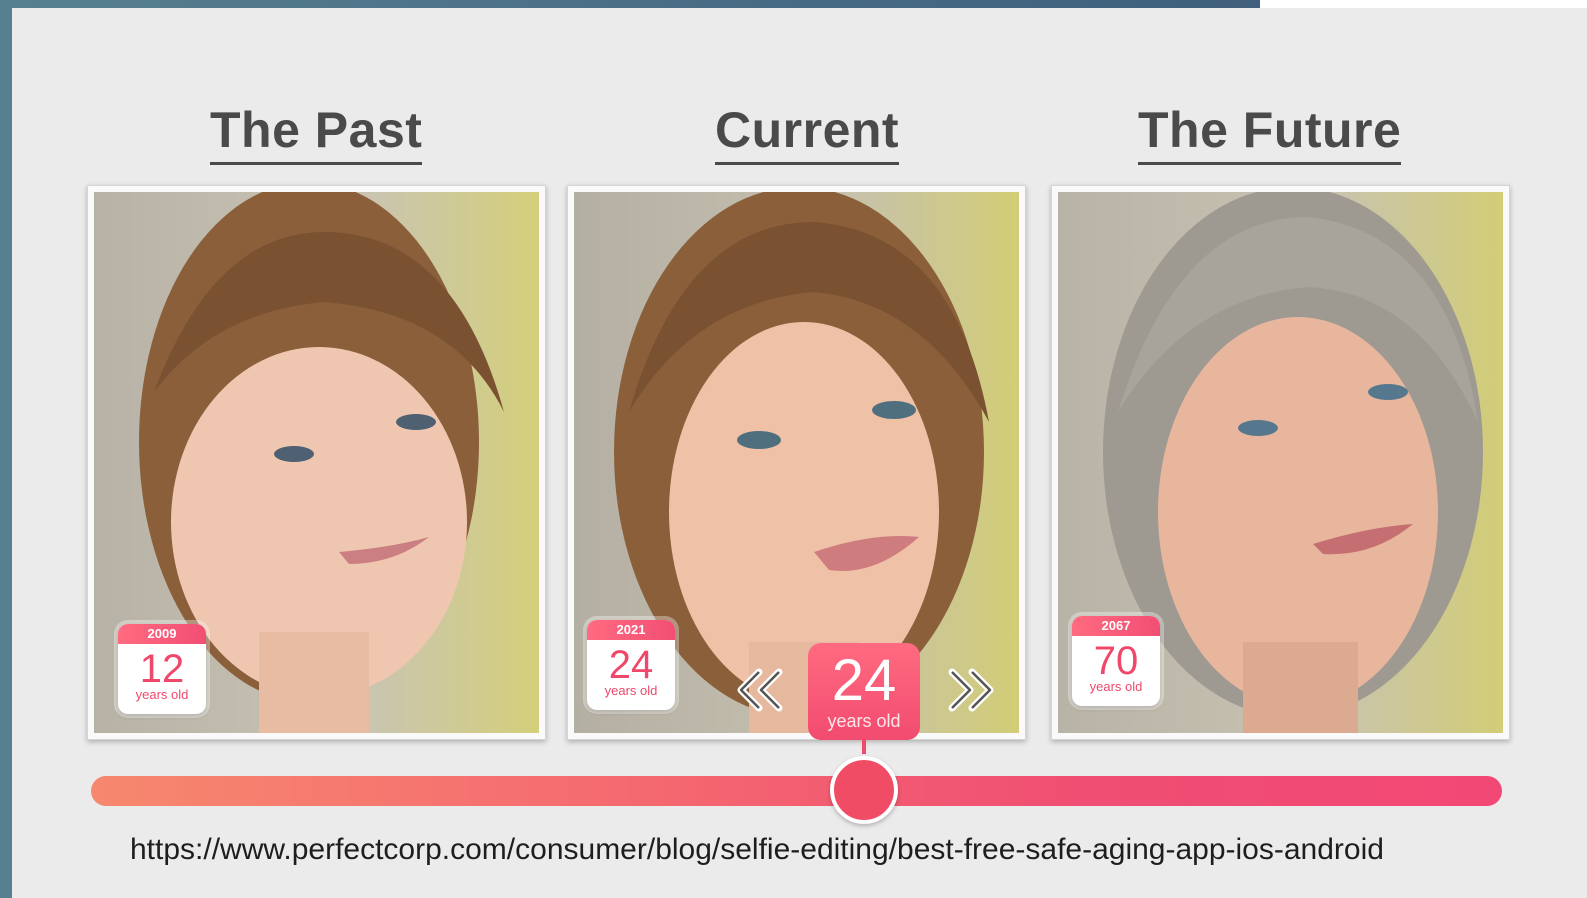 The height and width of the screenshot is (898, 1587). Describe the element at coordinates (162, 694) in the screenshot. I see `past-age-label: years old` at that location.